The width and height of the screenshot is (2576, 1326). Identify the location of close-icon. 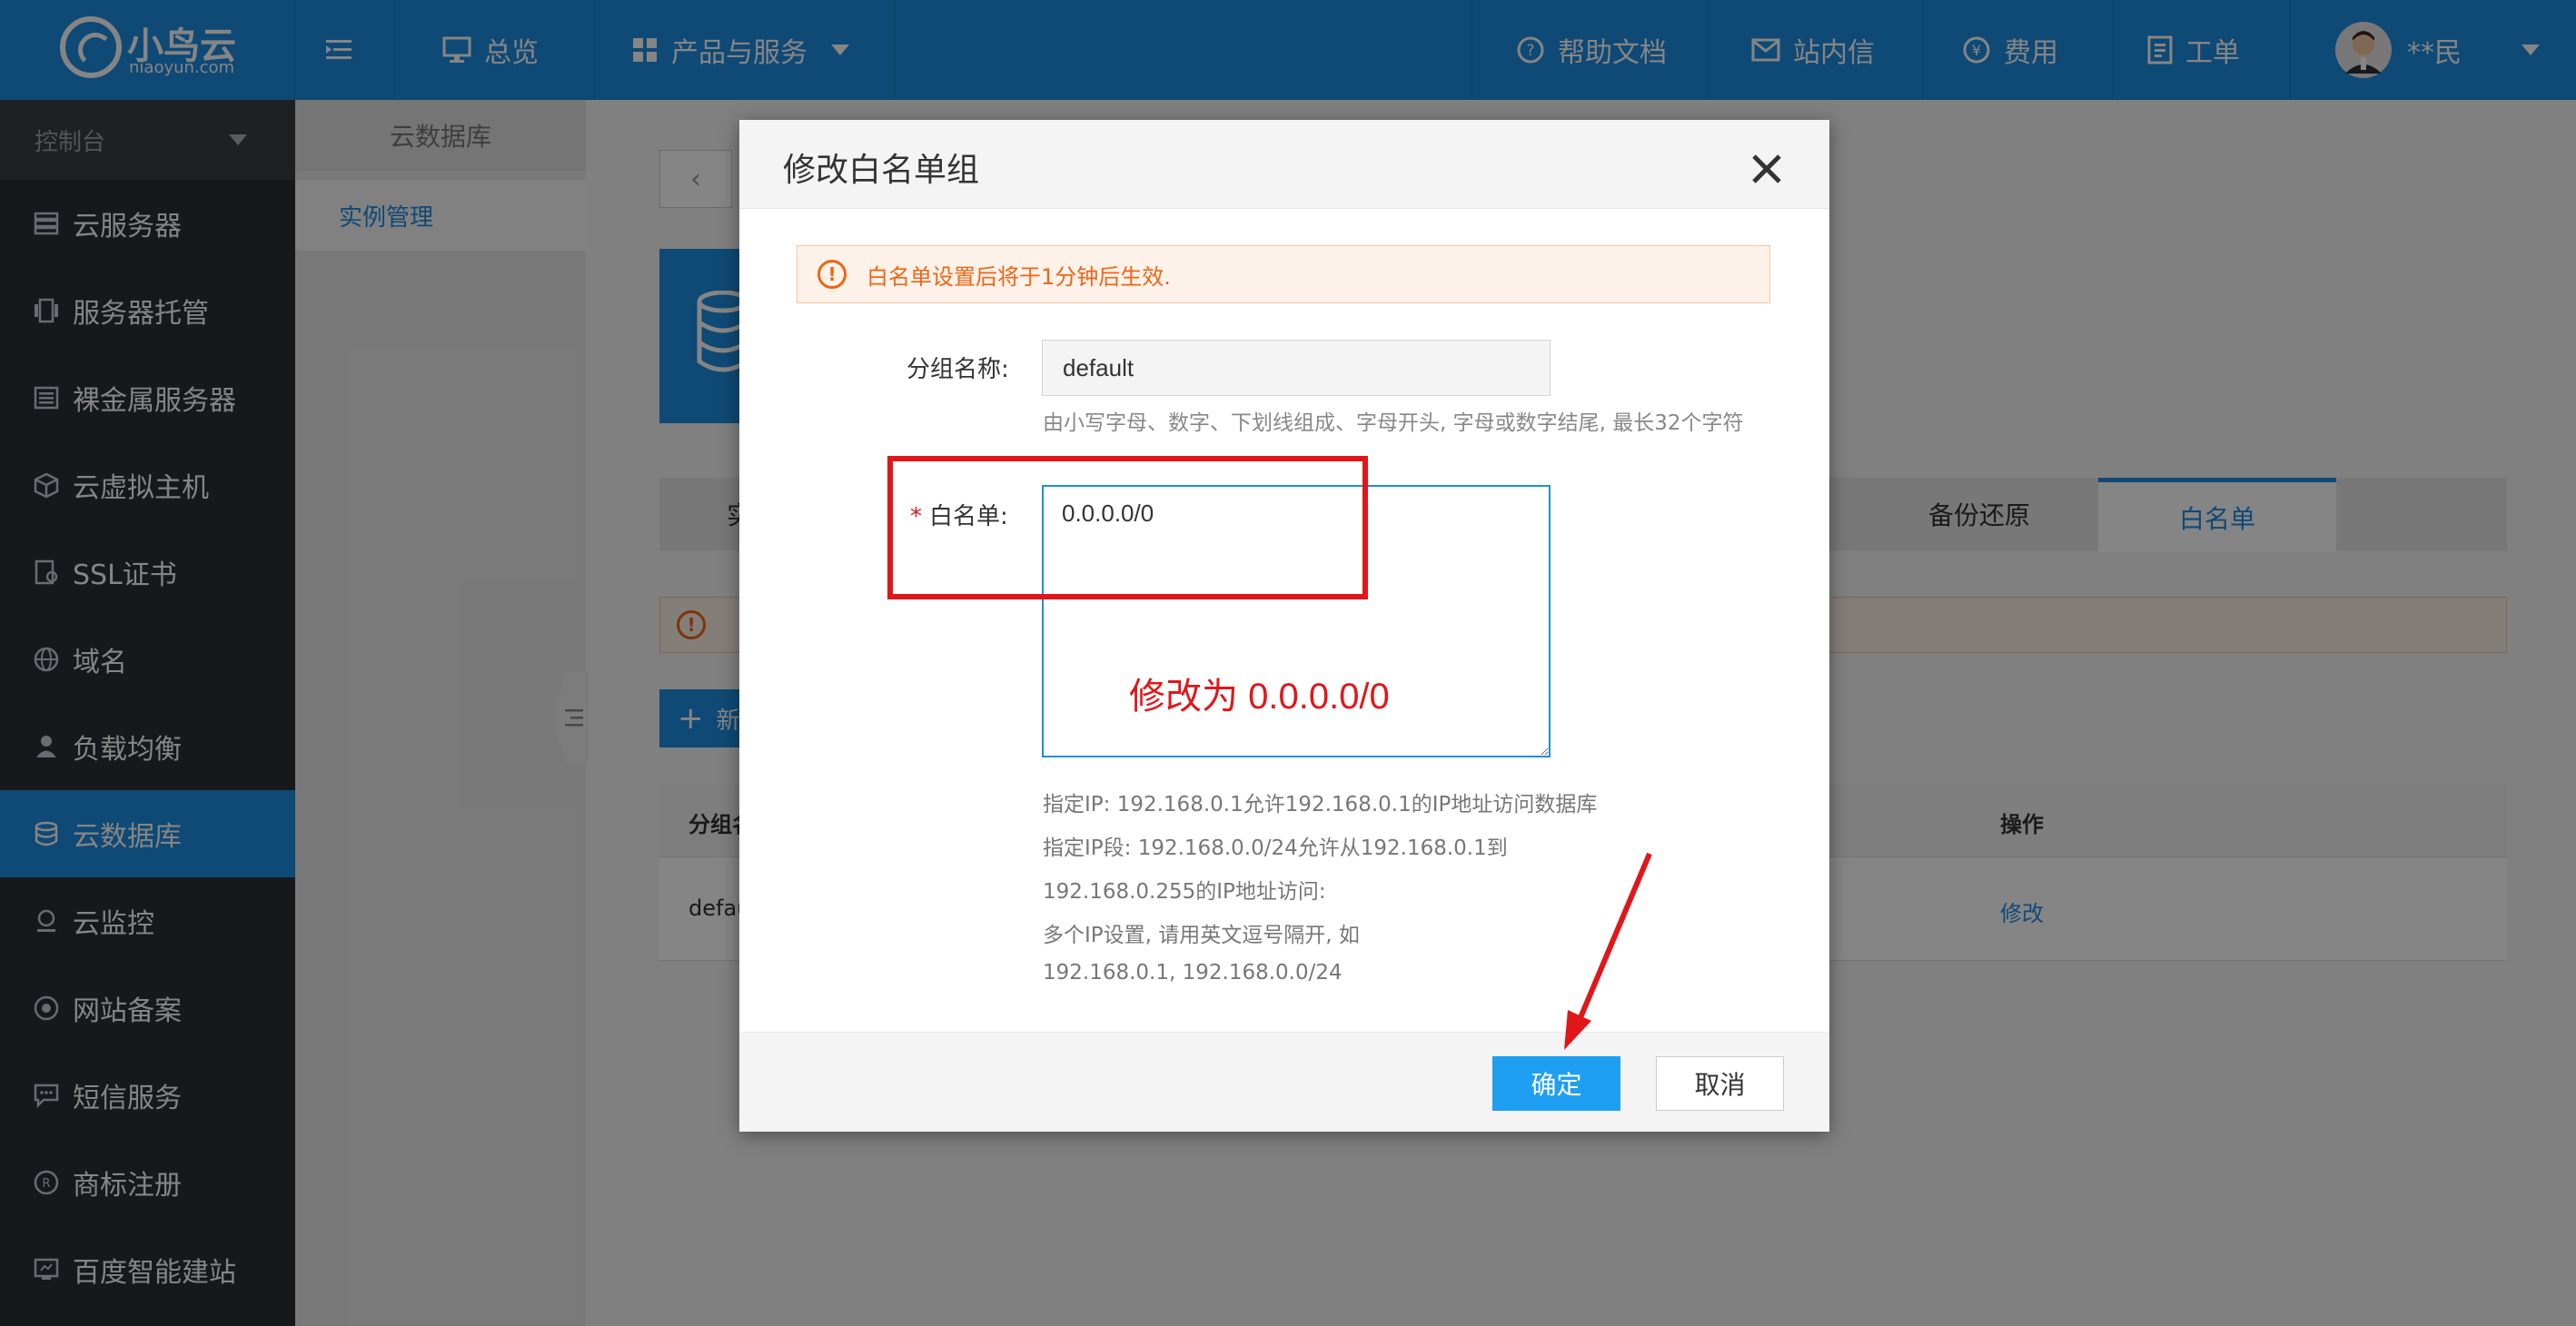
(1766, 168).